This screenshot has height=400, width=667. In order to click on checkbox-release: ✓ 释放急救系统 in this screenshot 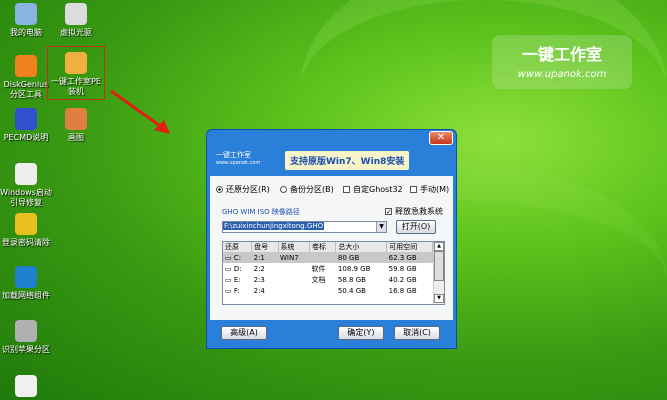, I will do `click(414, 211)`.